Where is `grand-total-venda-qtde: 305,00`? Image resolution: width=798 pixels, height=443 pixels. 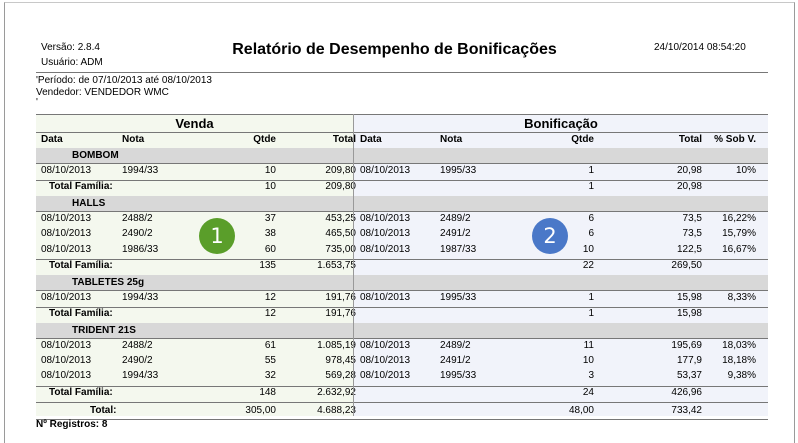
grand-total-venda-qtde: 305,00 is located at coordinates (260, 410).